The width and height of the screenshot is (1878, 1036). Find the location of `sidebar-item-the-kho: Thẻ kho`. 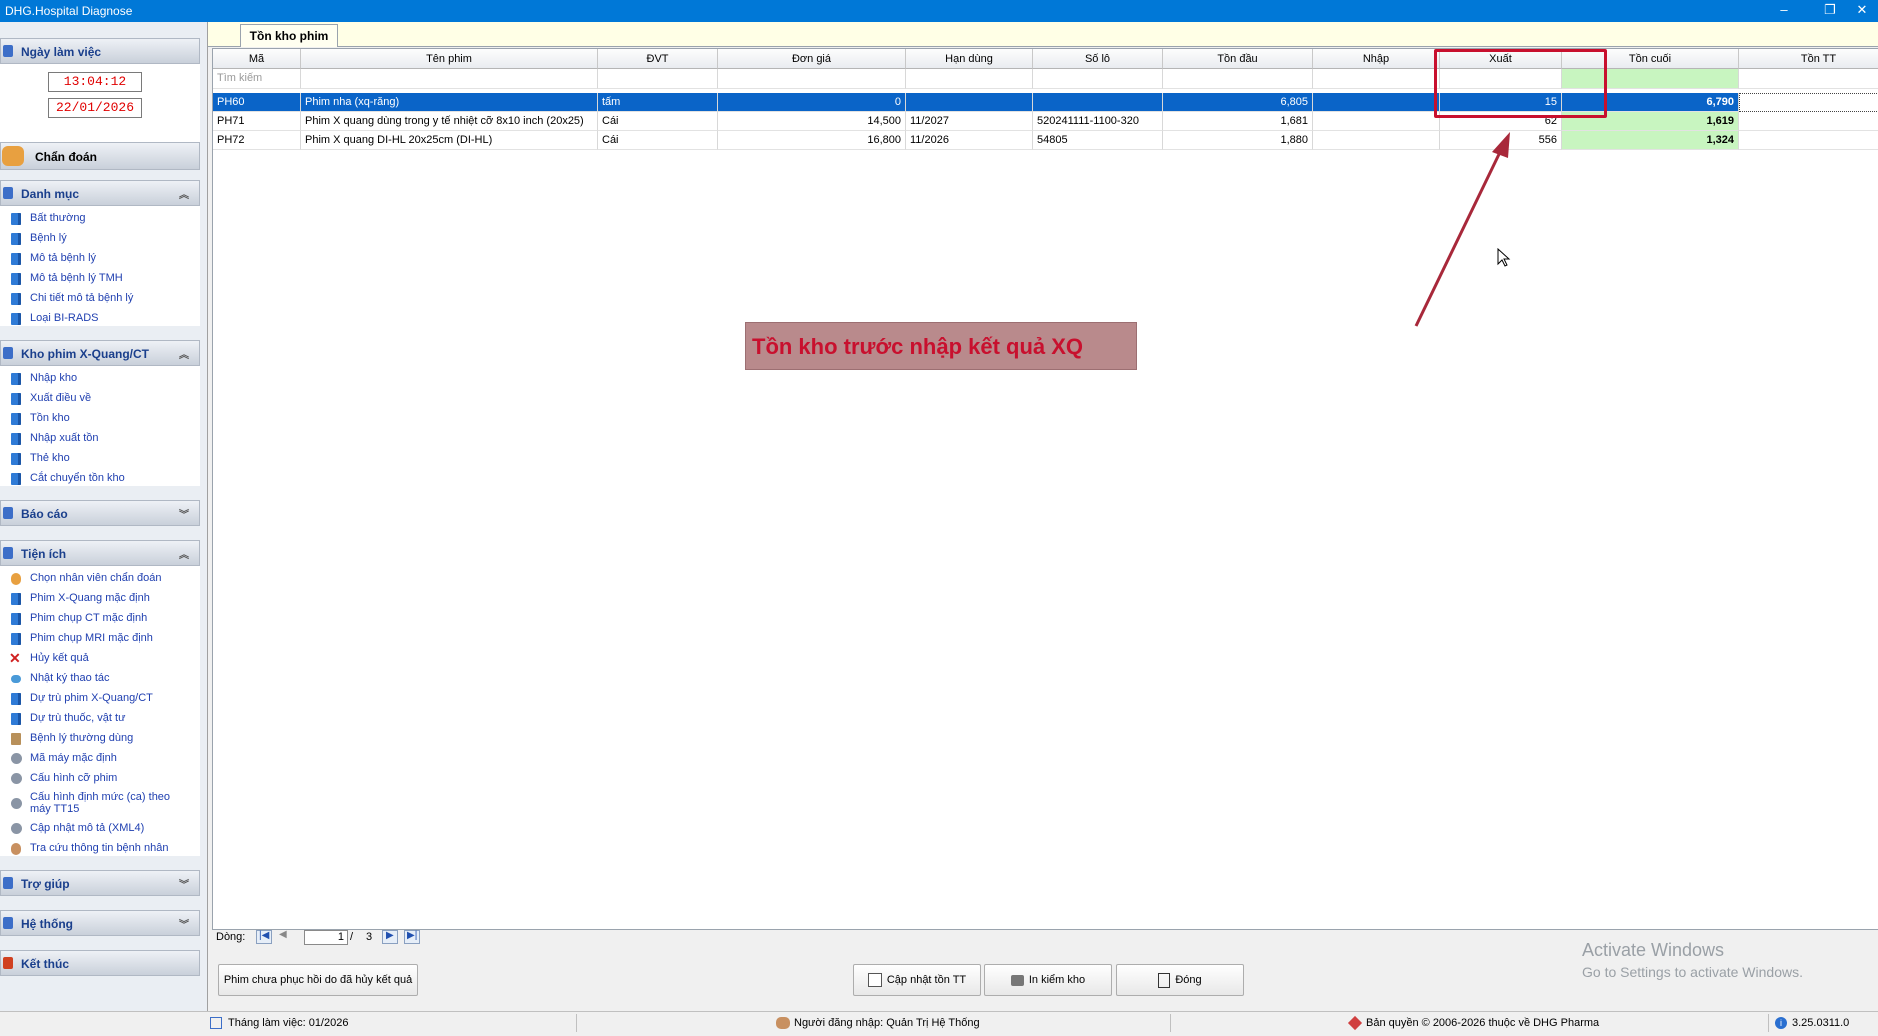

sidebar-item-the-kho: Thẻ kho is located at coordinates (100, 459).